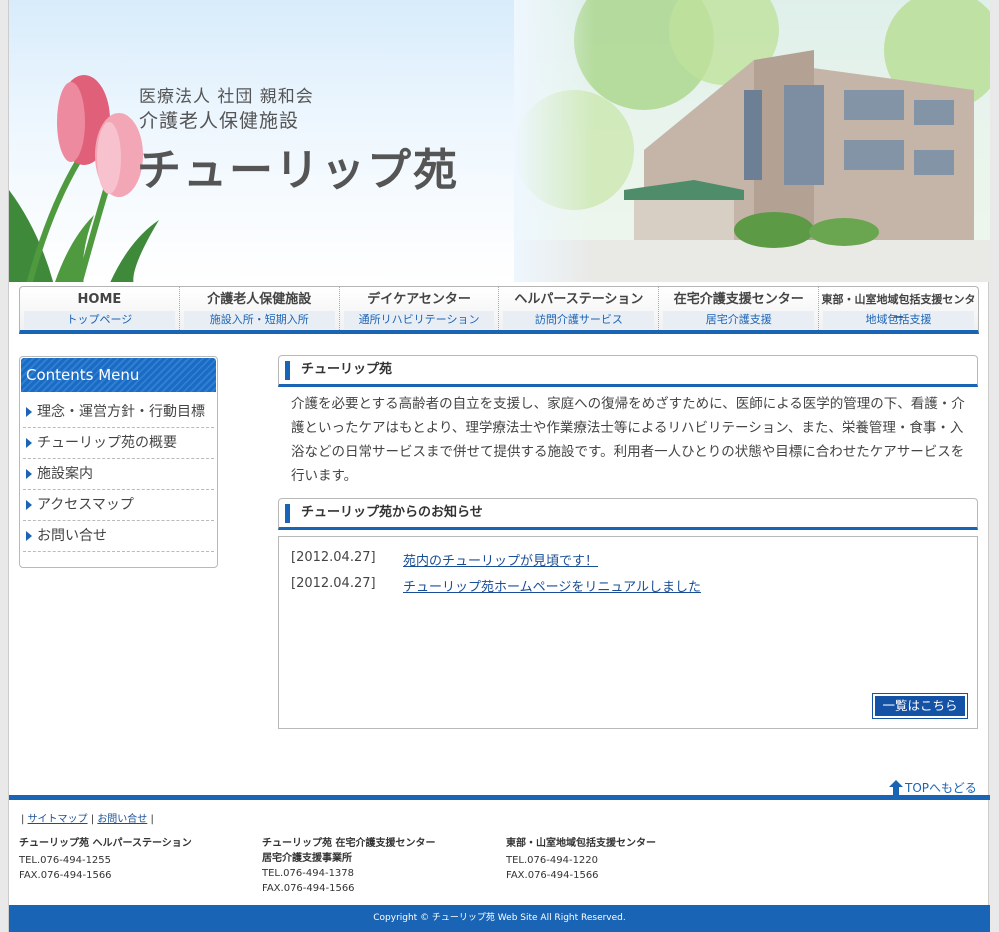  I want to click on nav-item-home-care-support: 在宅介護支援センター 居宅介護支援, so click(739, 308).